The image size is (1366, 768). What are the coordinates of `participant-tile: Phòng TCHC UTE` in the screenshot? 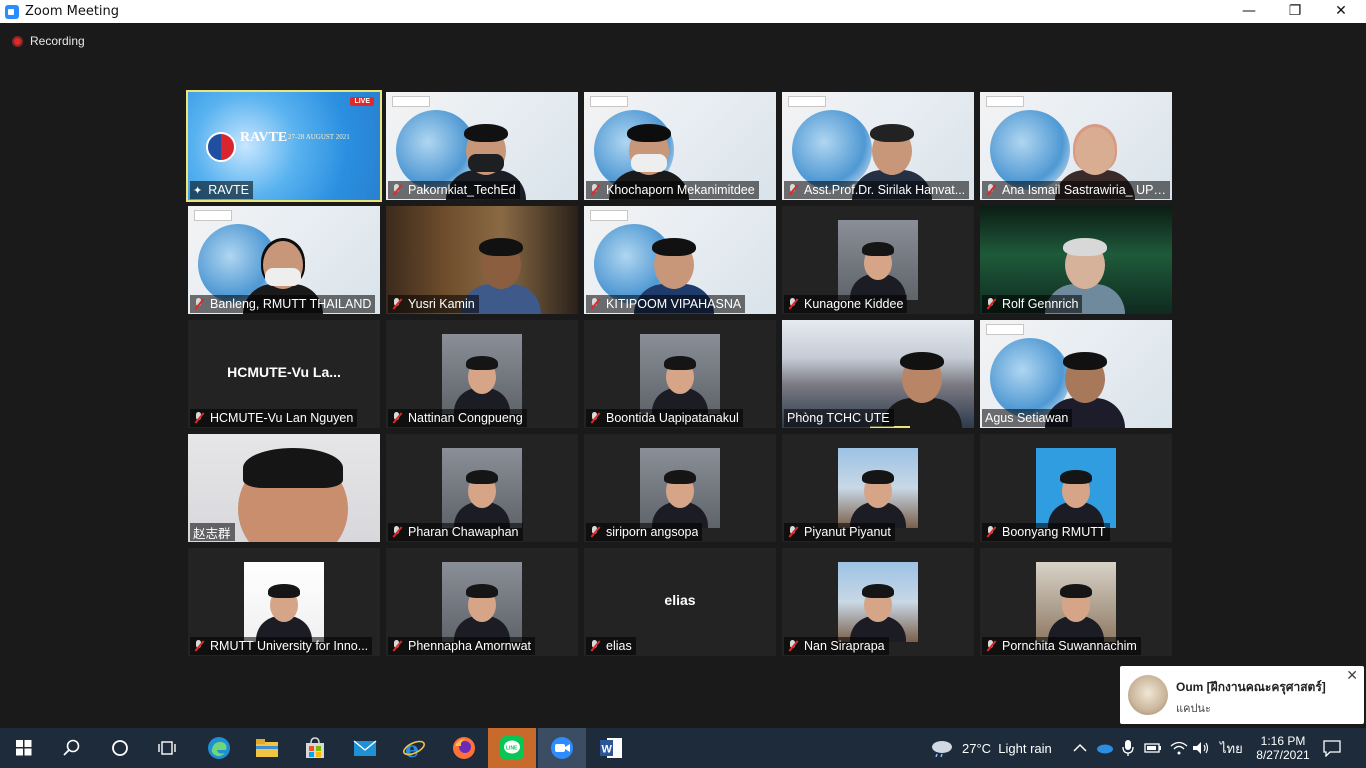 It's located at (878, 374).